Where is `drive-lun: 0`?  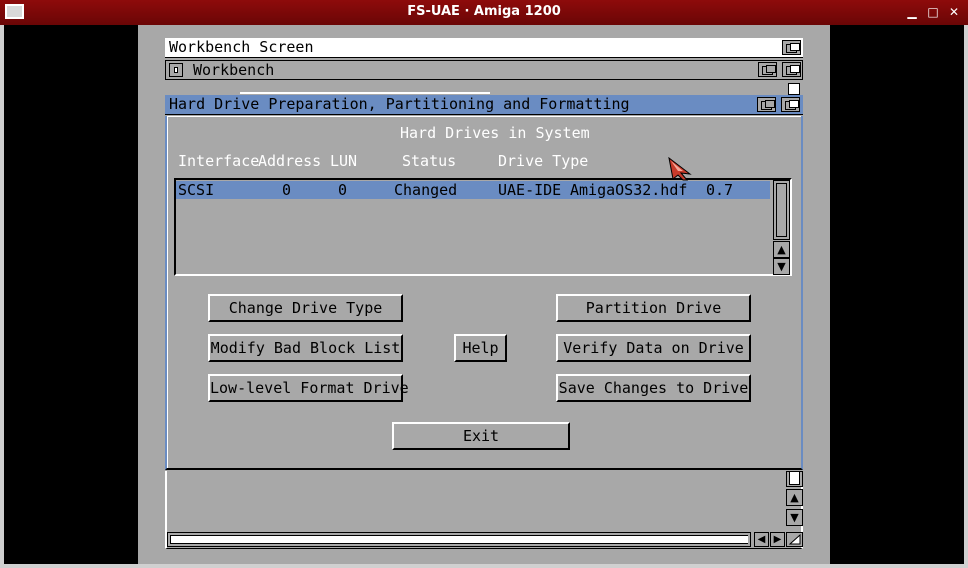
drive-lun: 0 is located at coordinates (343, 190).